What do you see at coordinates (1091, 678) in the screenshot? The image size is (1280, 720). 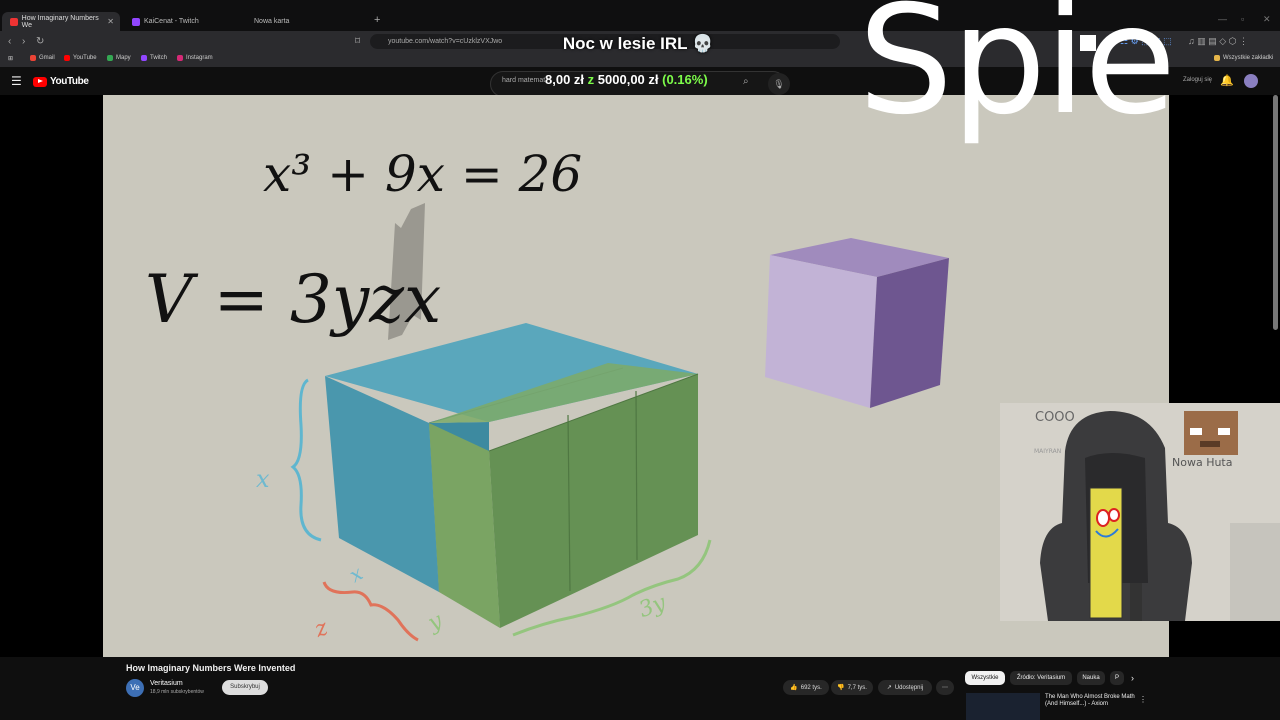 I see `chip-science: Nauka` at bounding box center [1091, 678].